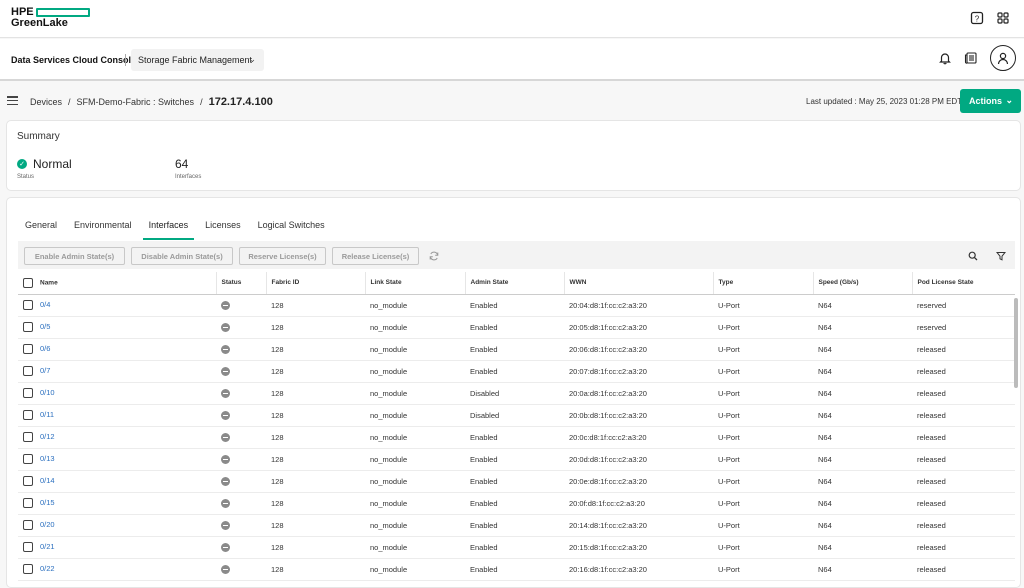  Describe the element at coordinates (971, 58) in the screenshot. I see `news-icon` at that location.